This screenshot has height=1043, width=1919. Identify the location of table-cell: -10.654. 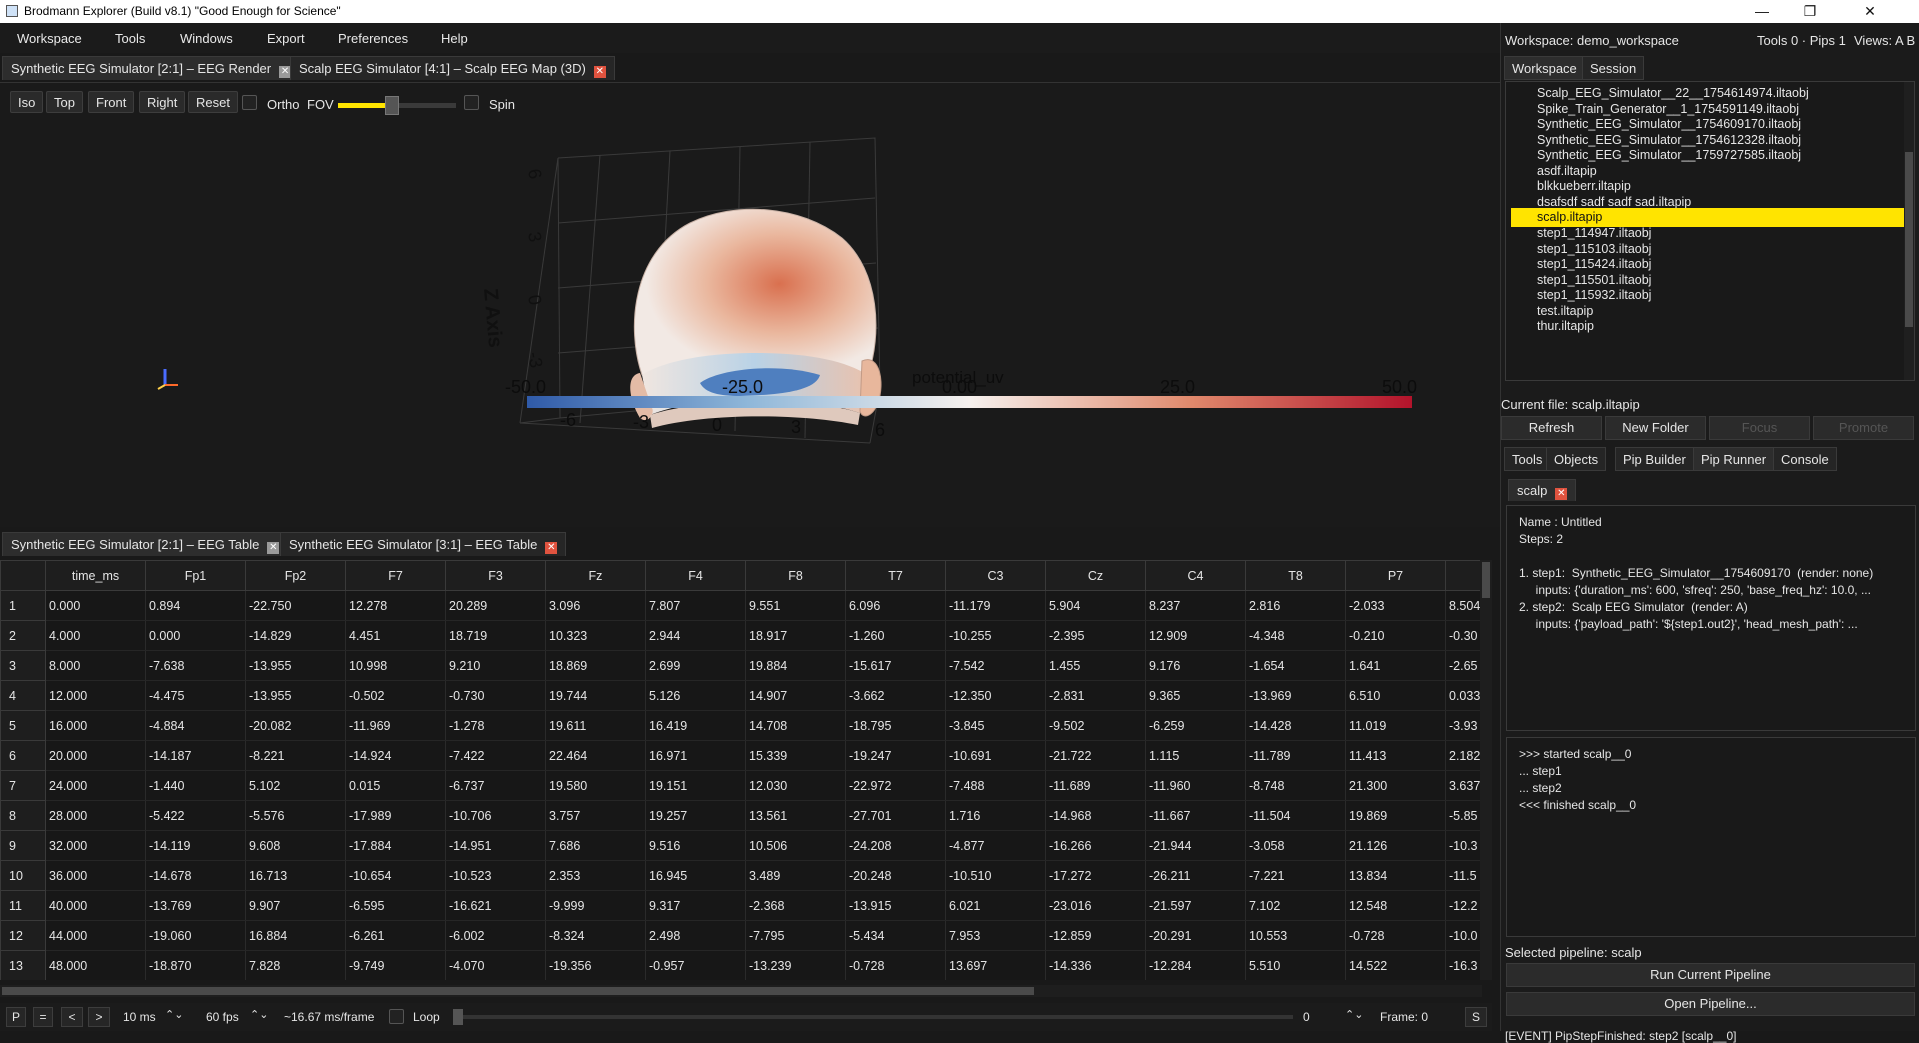
(395, 875).